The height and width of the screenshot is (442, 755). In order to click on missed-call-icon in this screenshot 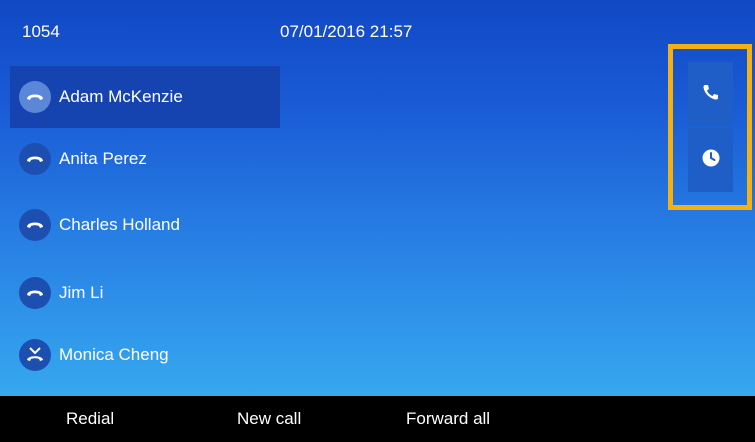, I will do `click(35, 355)`.